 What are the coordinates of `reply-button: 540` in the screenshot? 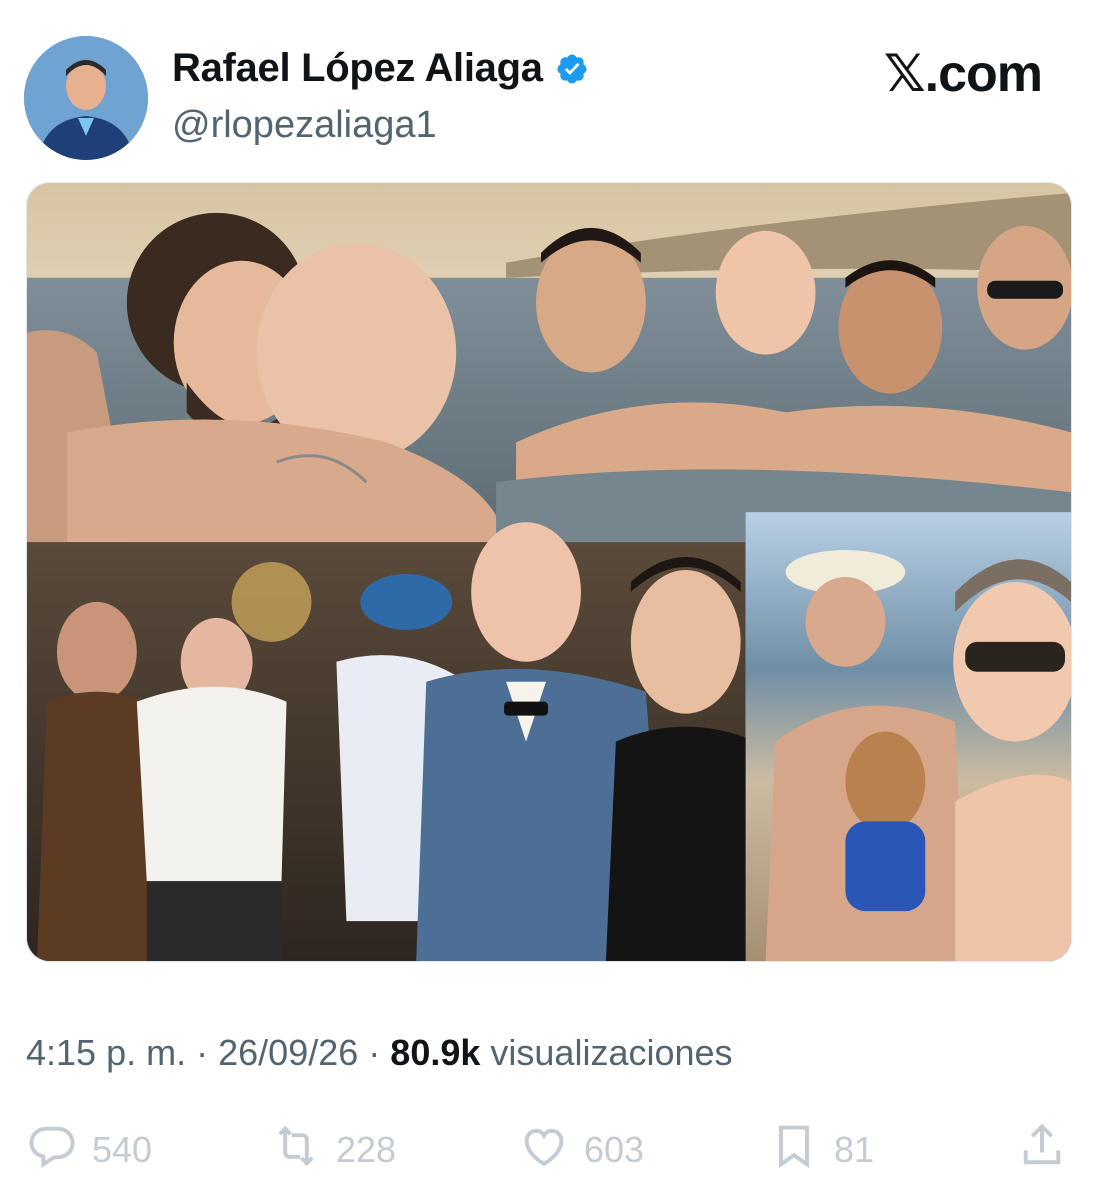 It's located at (89, 1150).